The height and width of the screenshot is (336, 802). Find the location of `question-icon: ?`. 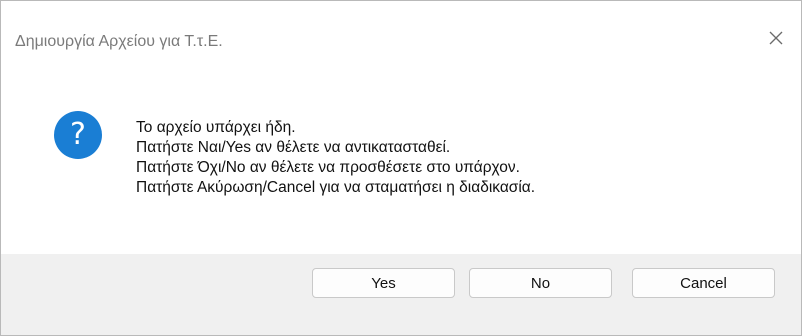

question-icon: ? is located at coordinates (78, 135).